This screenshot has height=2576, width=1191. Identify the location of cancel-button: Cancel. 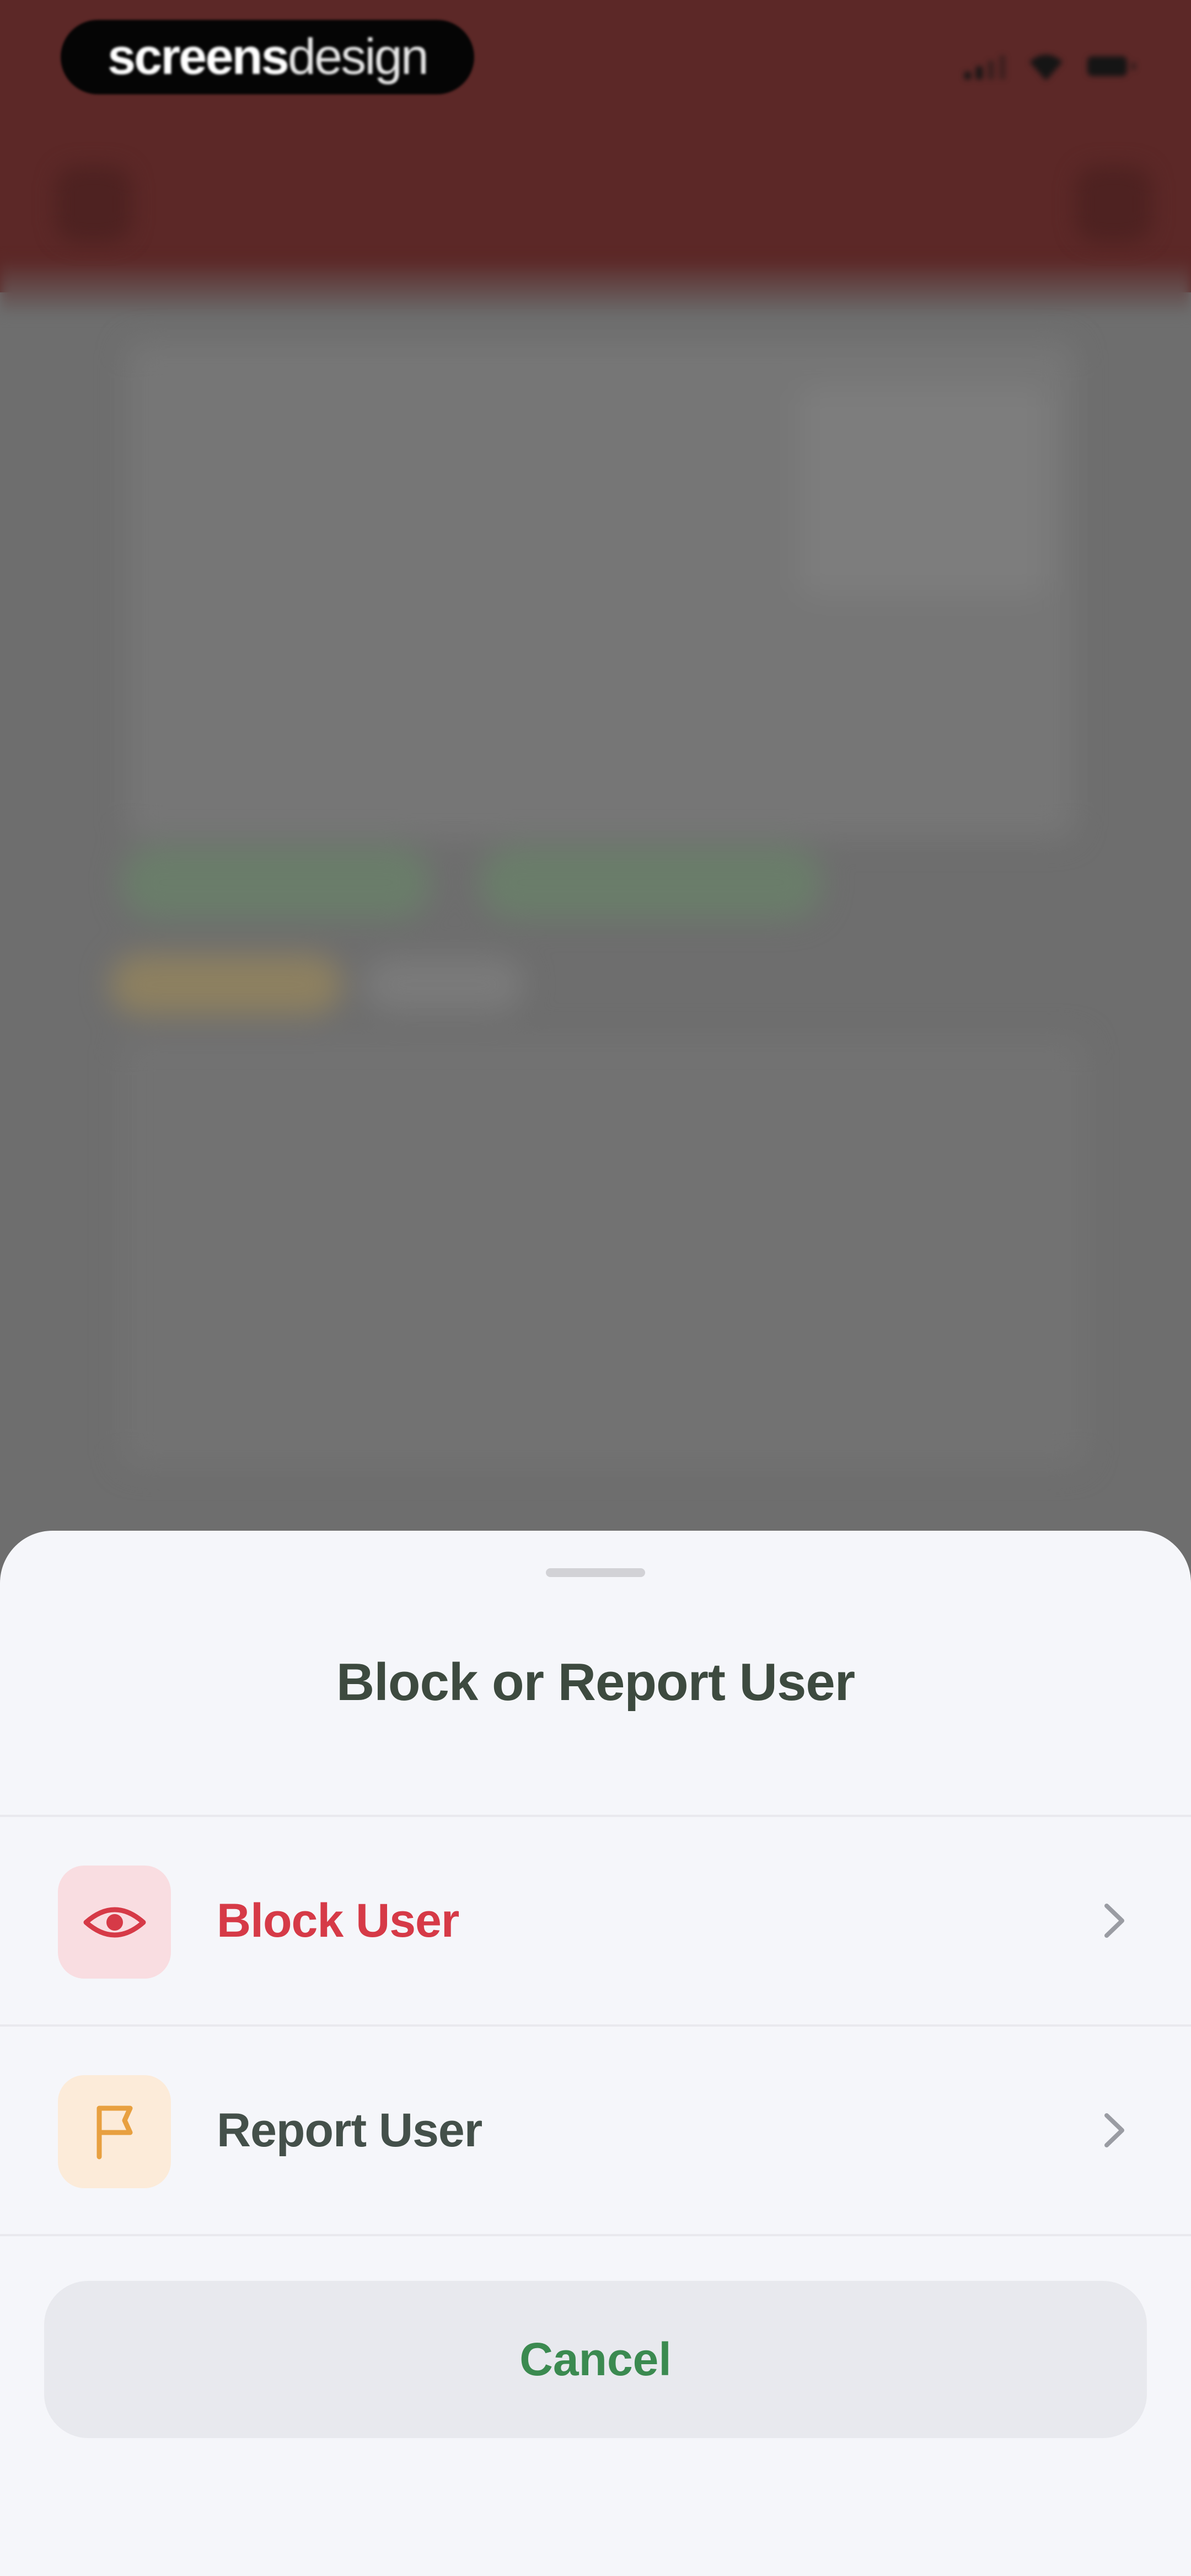
(595, 2359).